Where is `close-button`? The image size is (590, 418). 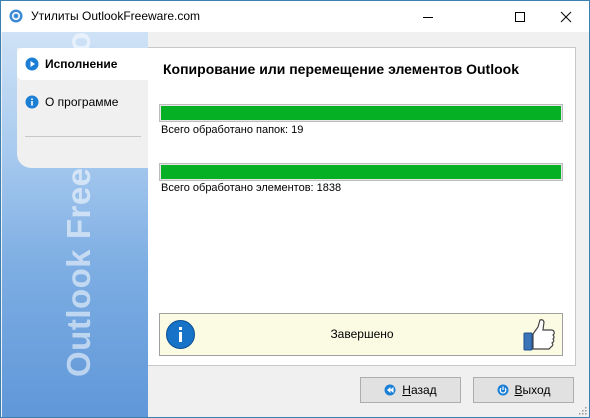 close-button is located at coordinates (566, 16).